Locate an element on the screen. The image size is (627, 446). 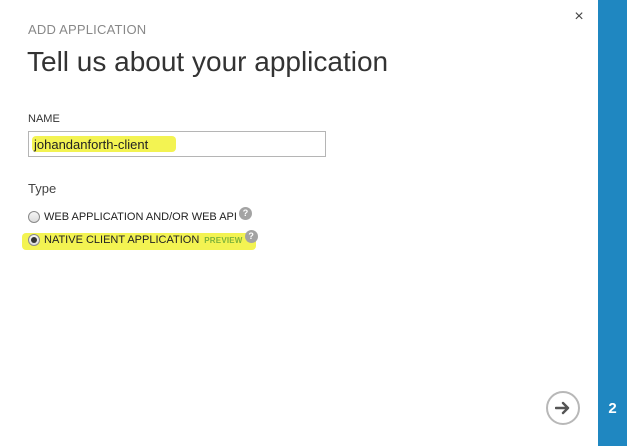
next-button is located at coordinates (563, 408).